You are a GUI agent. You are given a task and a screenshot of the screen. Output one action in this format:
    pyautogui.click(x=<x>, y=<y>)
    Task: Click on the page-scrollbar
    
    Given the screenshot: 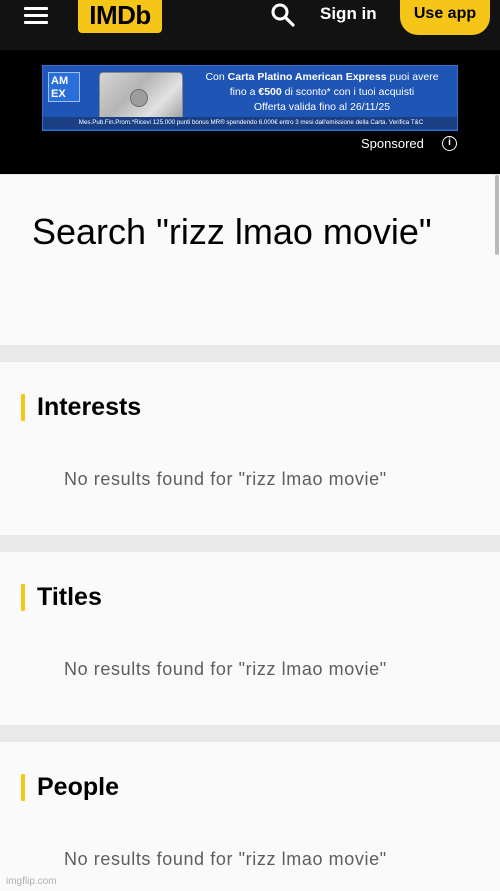 What is the action you would take?
    pyautogui.click(x=497, y=215)
    